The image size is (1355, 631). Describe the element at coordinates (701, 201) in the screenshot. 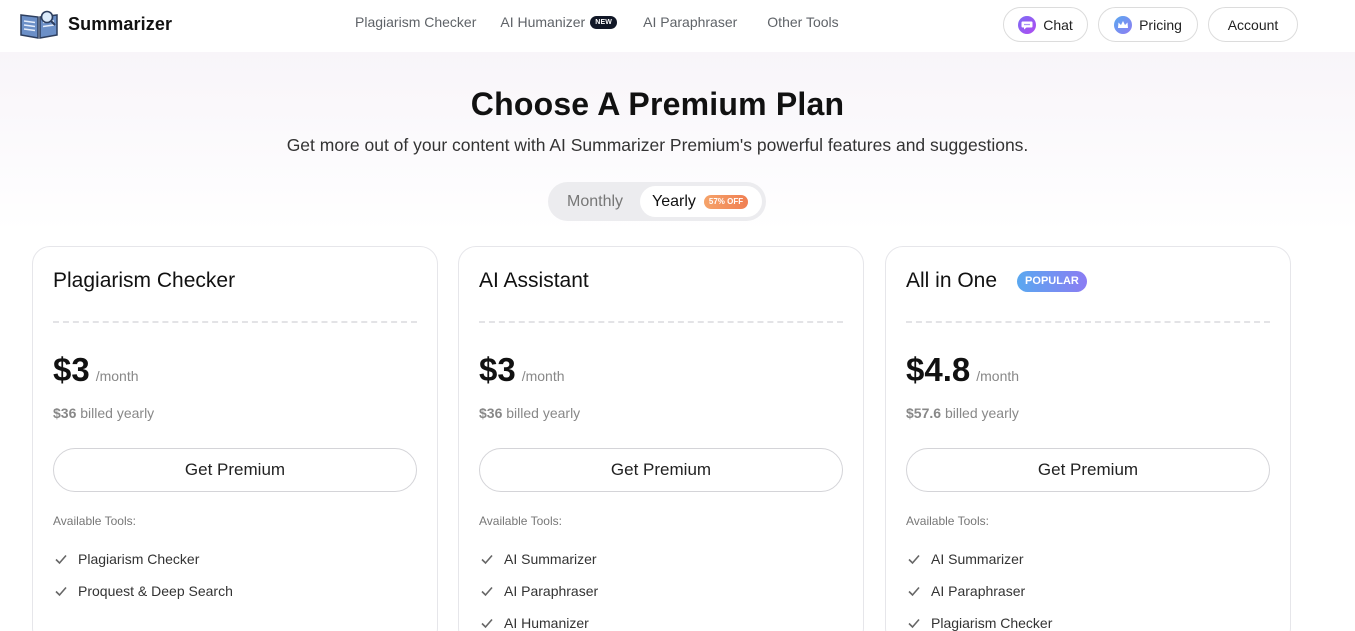

I see `toggle-yearly: Yearly 57% OFF` at that location.